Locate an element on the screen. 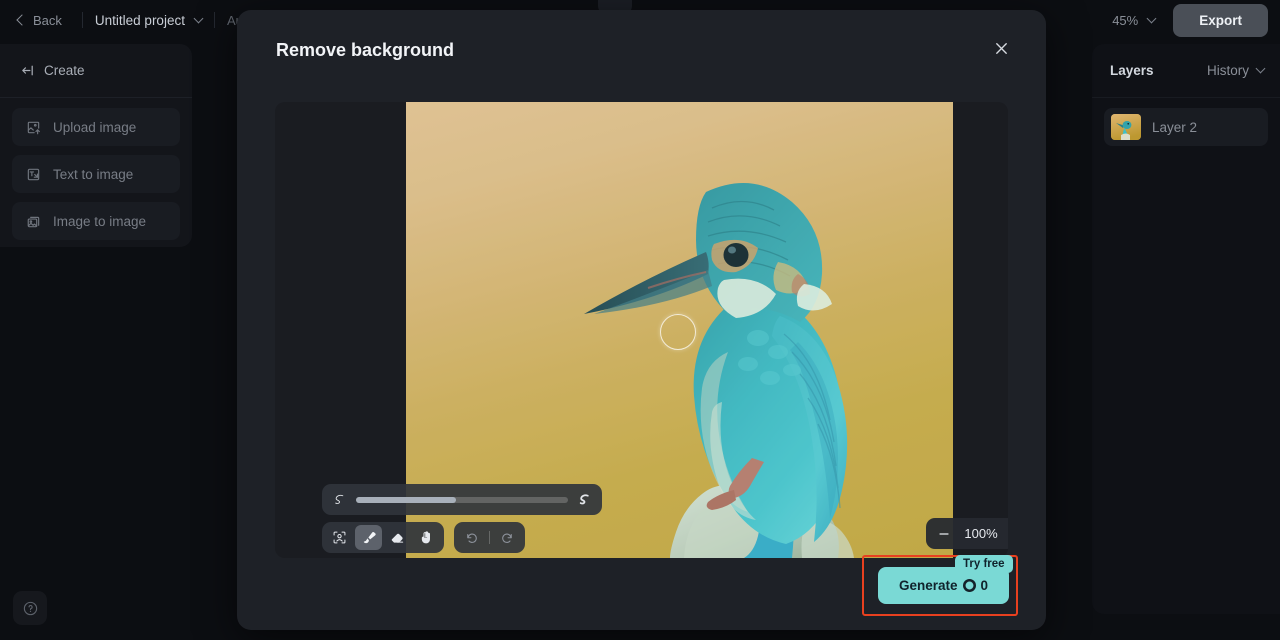 Image resolution: width=1280 pixels, height=640 pixels. undo-button is located at coordinates (471, 537).